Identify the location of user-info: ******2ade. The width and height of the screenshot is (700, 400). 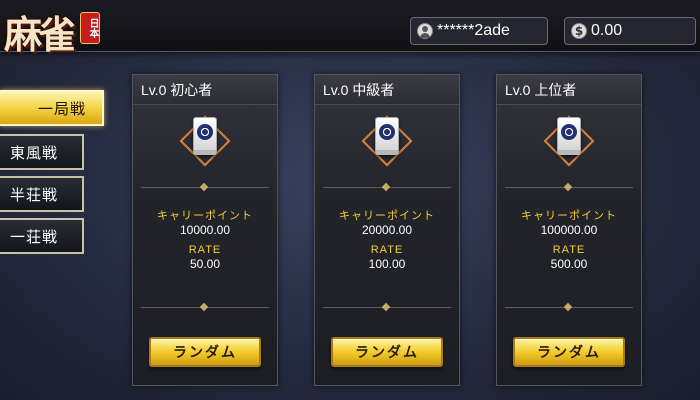
(479, 31).